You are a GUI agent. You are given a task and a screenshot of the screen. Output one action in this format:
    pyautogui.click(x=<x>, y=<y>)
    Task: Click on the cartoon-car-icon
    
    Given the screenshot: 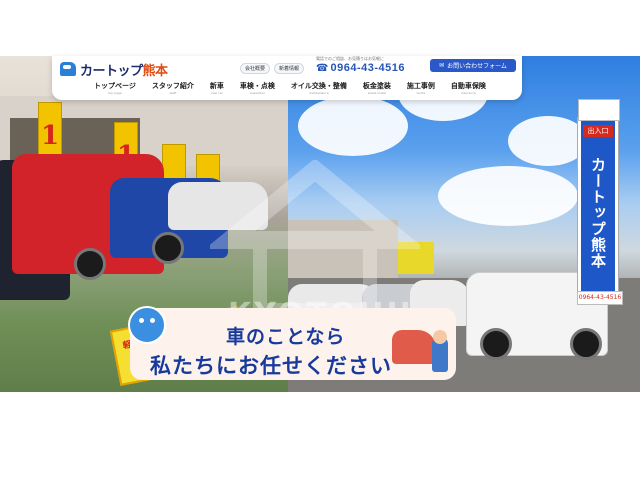 What is the action you would take?
    pyautogui.click(x=414, y=347)
    